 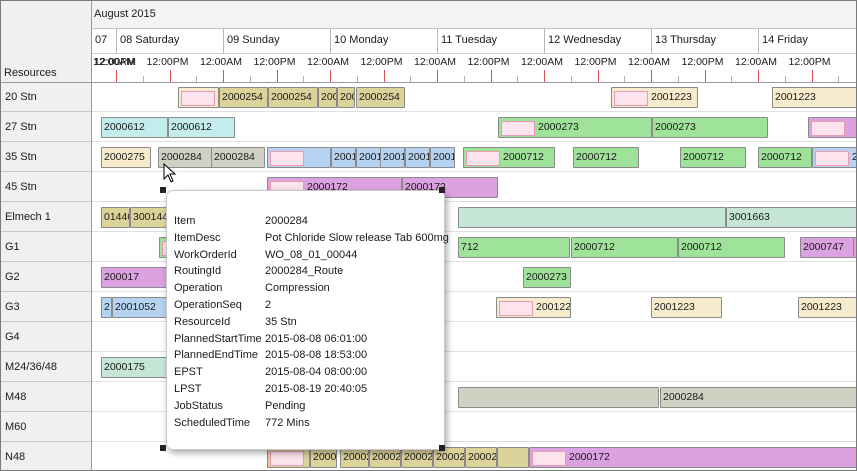 I want to click on tooltip-value: 2000284_Route, so click(x=304, y=271).